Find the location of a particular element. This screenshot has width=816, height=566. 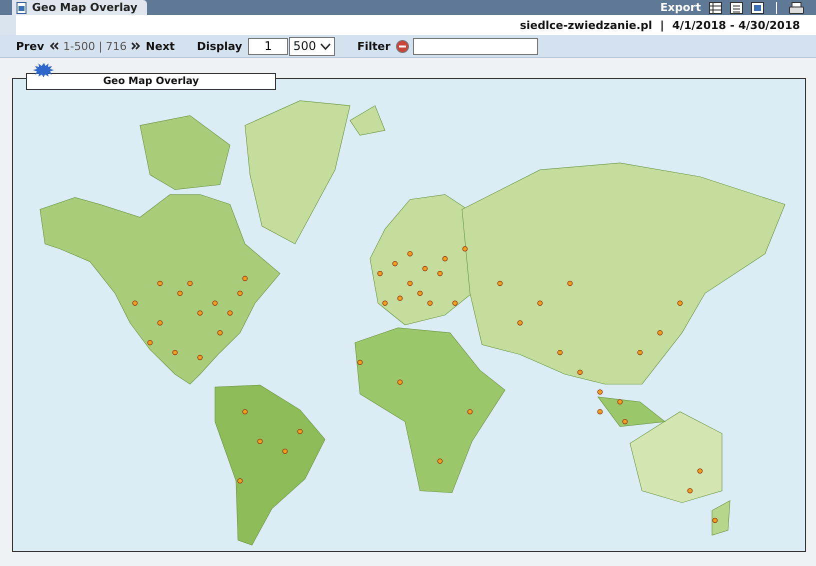

double-chevron-left-icon is located at coordinates (55, 46).